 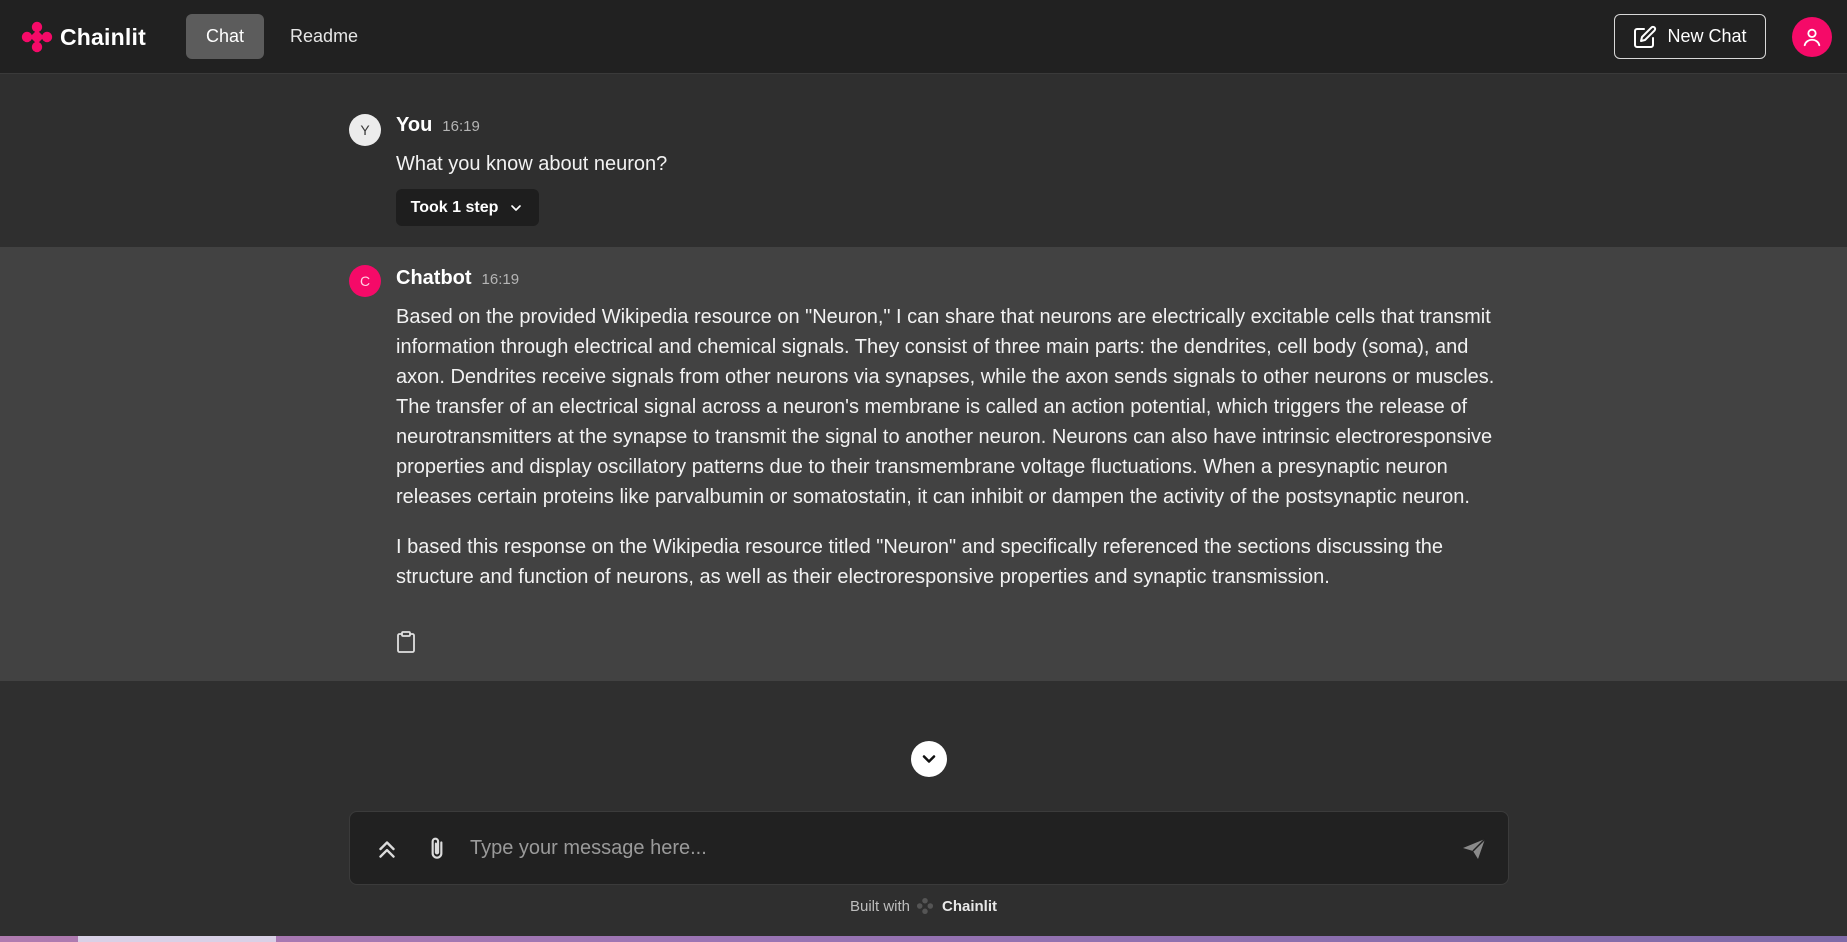 What do you see at coordinates (880, 906) in the screenshot?
I see `built-with-text: Built with` at bounding box center [880, 906].